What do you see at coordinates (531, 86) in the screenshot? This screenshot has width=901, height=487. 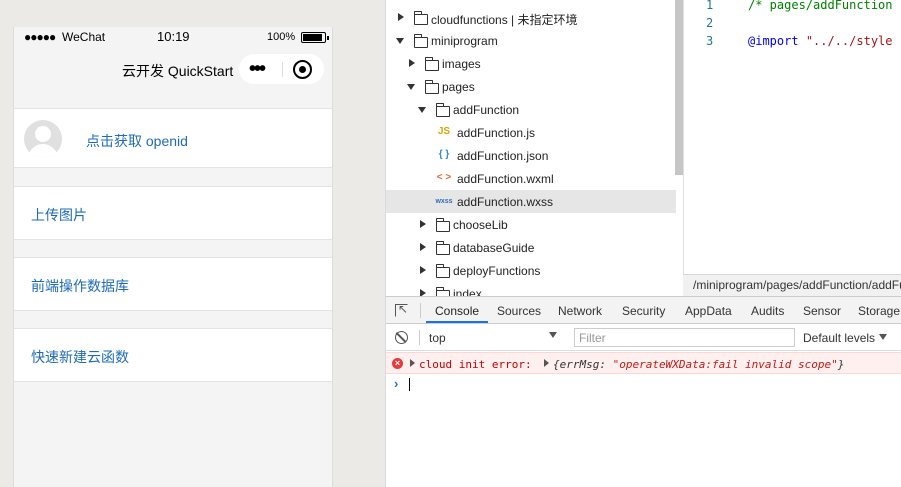 I see `tree-folder: pages` at bounding box center [531, 86].